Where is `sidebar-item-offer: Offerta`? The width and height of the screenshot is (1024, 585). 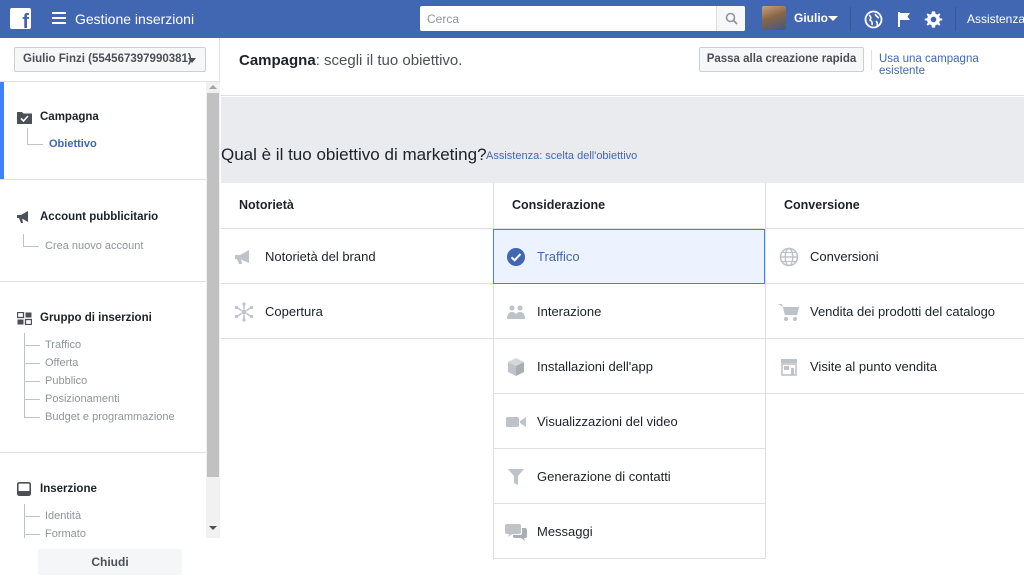 sidebar-item-offer: Offerta is located at coordinates (61, 363).